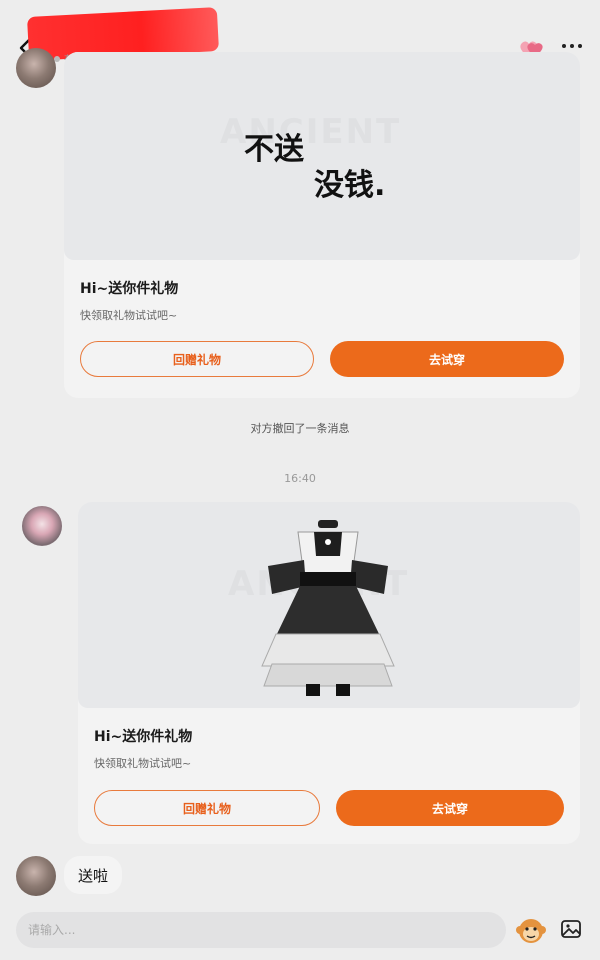 This screenshot has height=960, width=600. I want to click on message-timestamp: 16:40, so click(300, 478).